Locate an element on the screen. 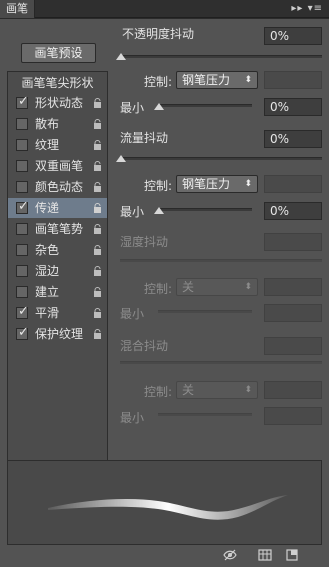 Image resolution: width=329 pixels, height=567 pixels. list-item-dual-brush: 双重画笔 is located at coordinates (57, 166).